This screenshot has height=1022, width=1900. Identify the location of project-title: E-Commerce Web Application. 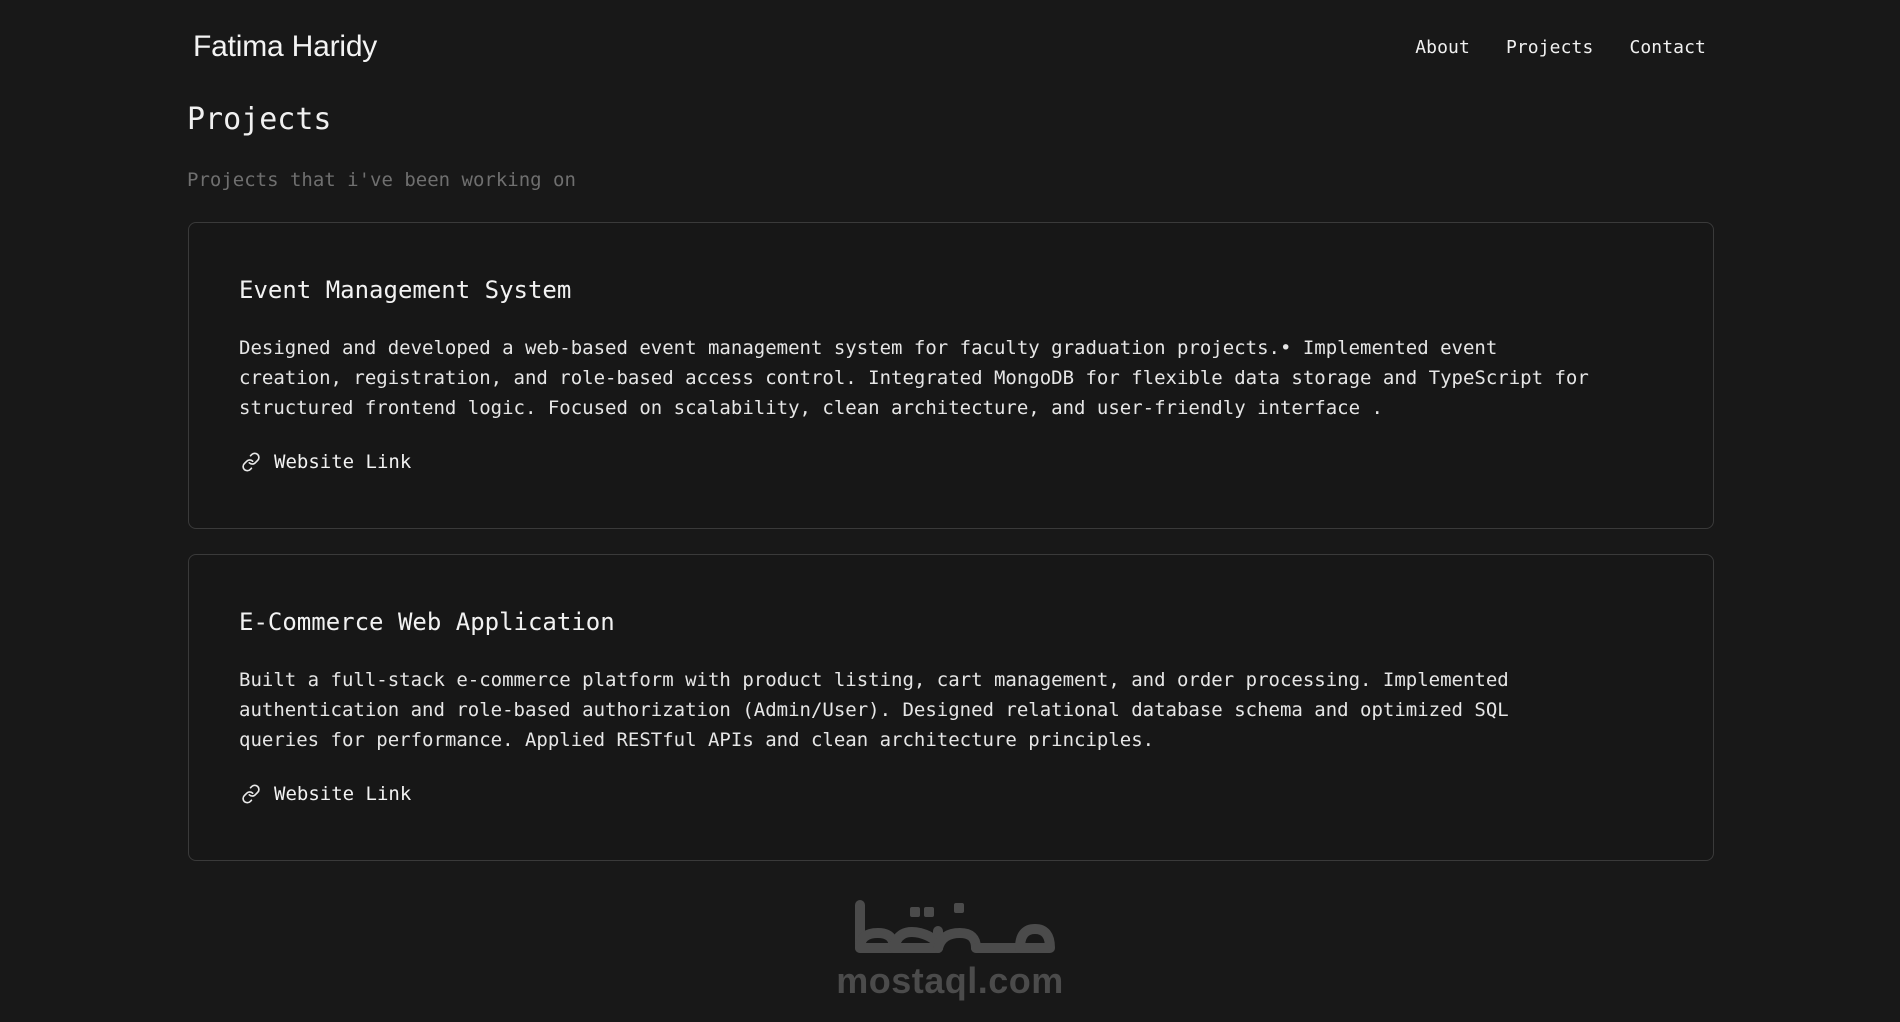
(427, 622).